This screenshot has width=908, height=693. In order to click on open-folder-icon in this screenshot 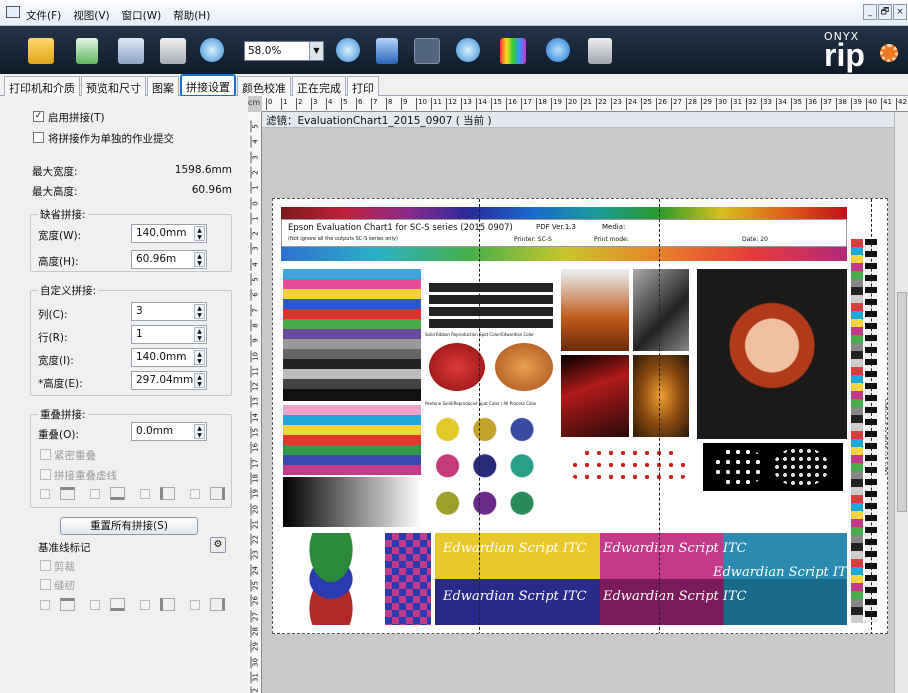, I will do `click(41, 51)`.